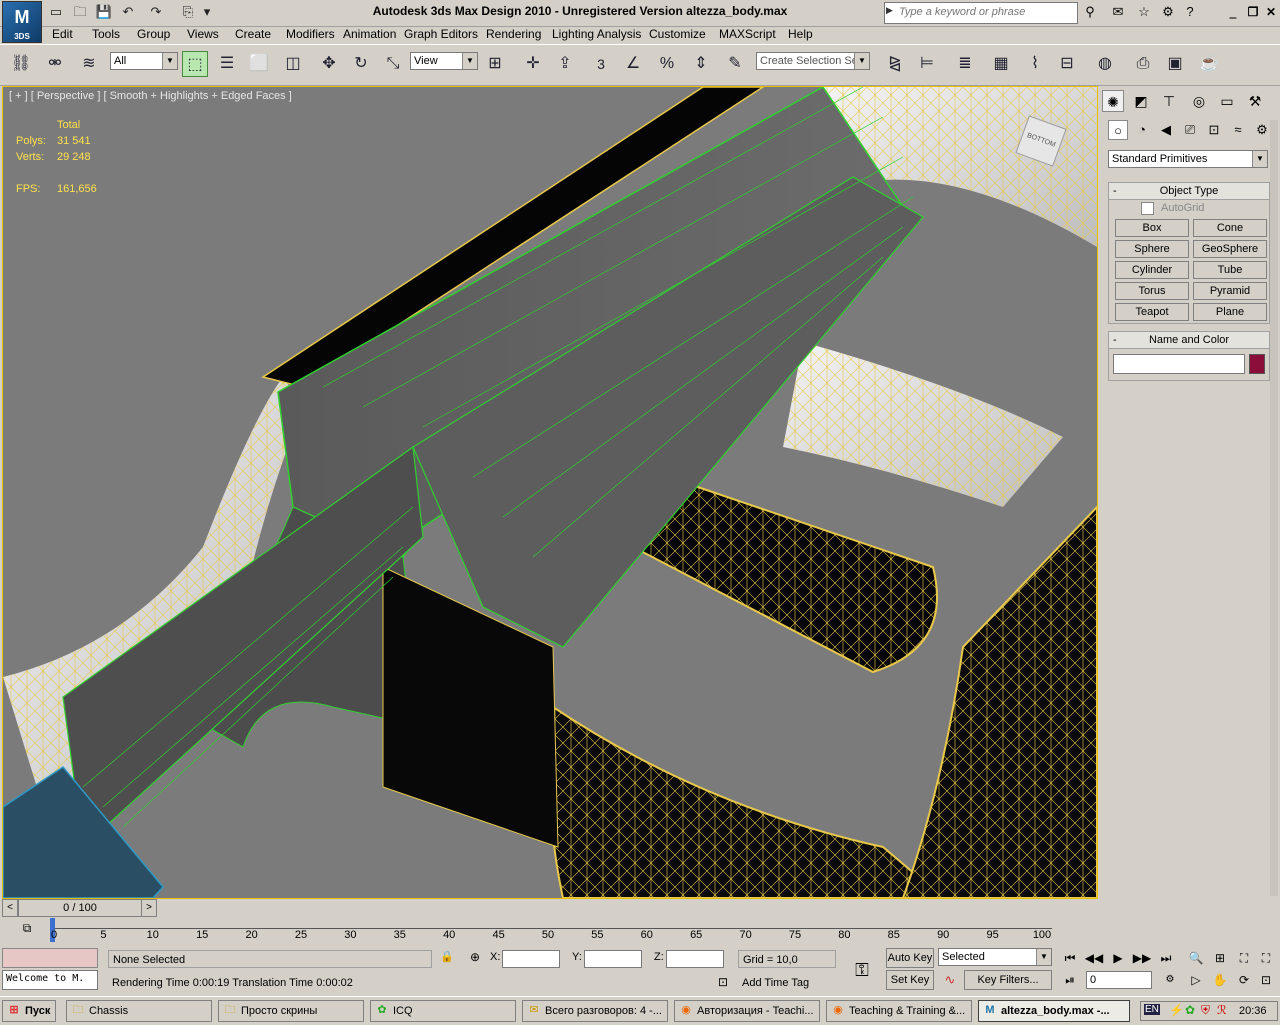 The image size is (1280, 1025). I want to click on antivirus-icon: ⛨, so click(1205, 1010).